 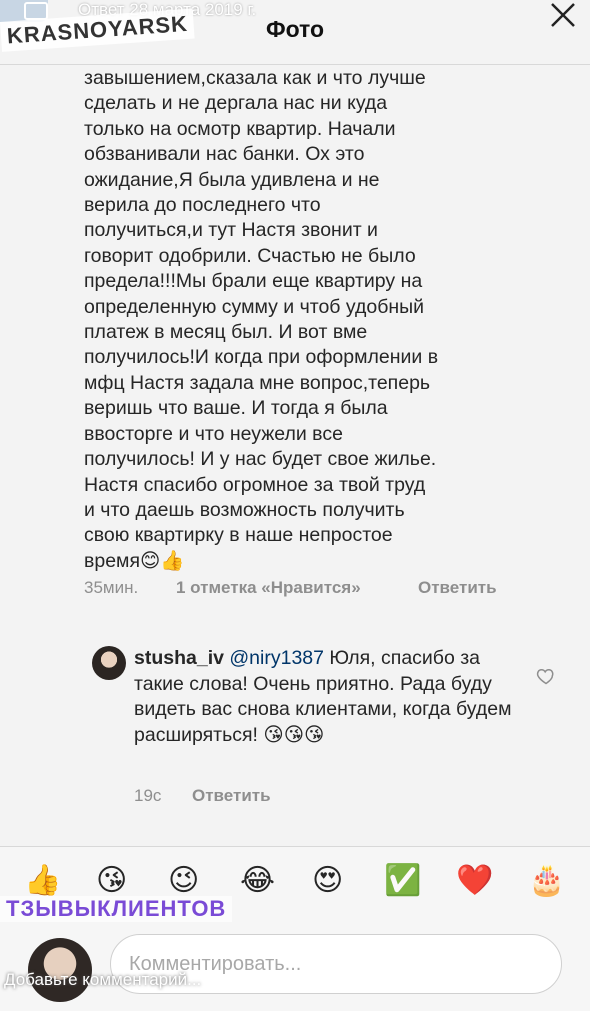 What do you see at coordinates (111, 880) in the screenshot?
I see `emoji-kiss: 😘` at bounding box center [111, 880].